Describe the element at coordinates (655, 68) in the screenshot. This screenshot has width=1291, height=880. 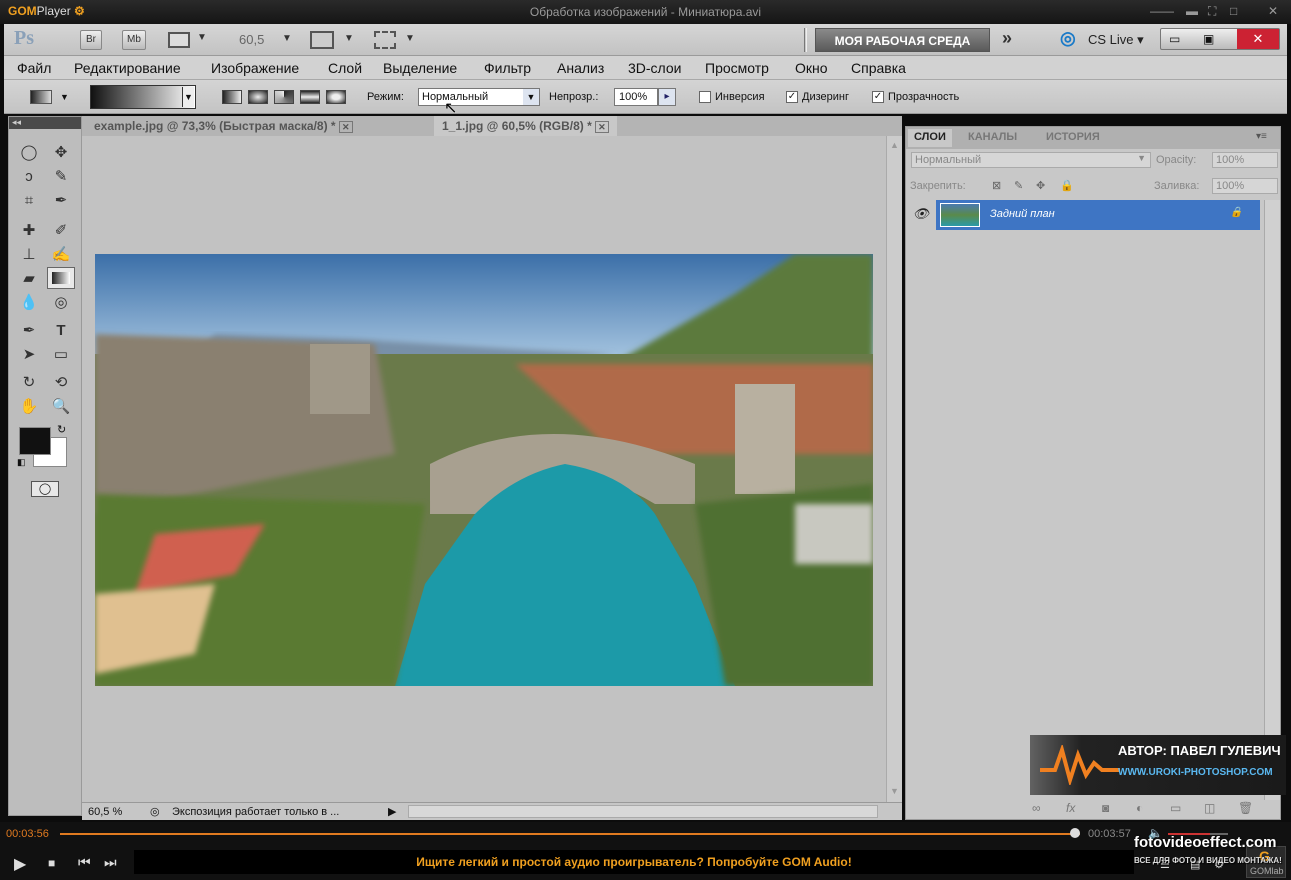
I see `menu-3d: 3D-слои` at that location.